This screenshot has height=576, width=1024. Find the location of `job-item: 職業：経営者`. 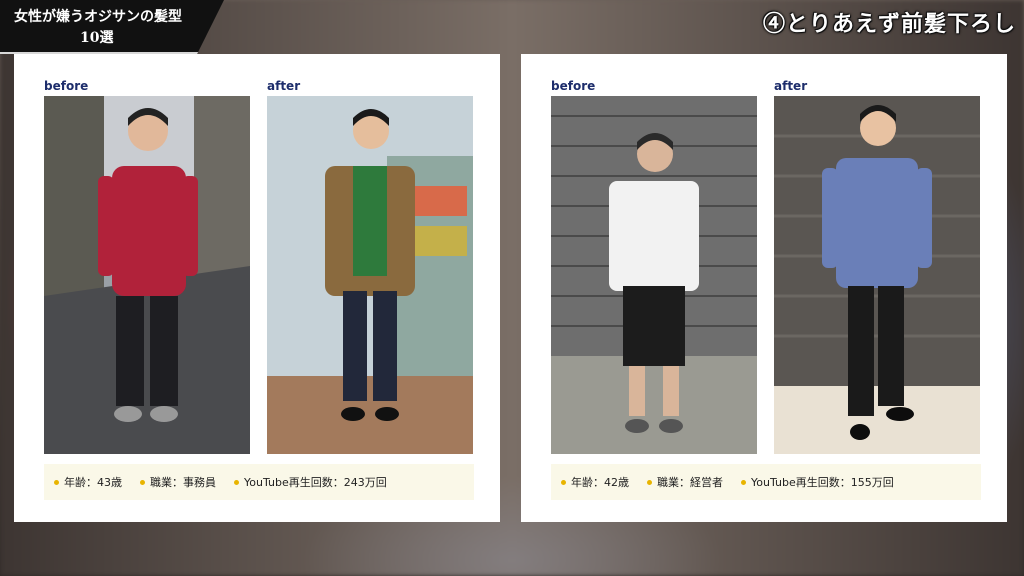

job-item: 職業：経営者 is located at coordinates (685, 482).